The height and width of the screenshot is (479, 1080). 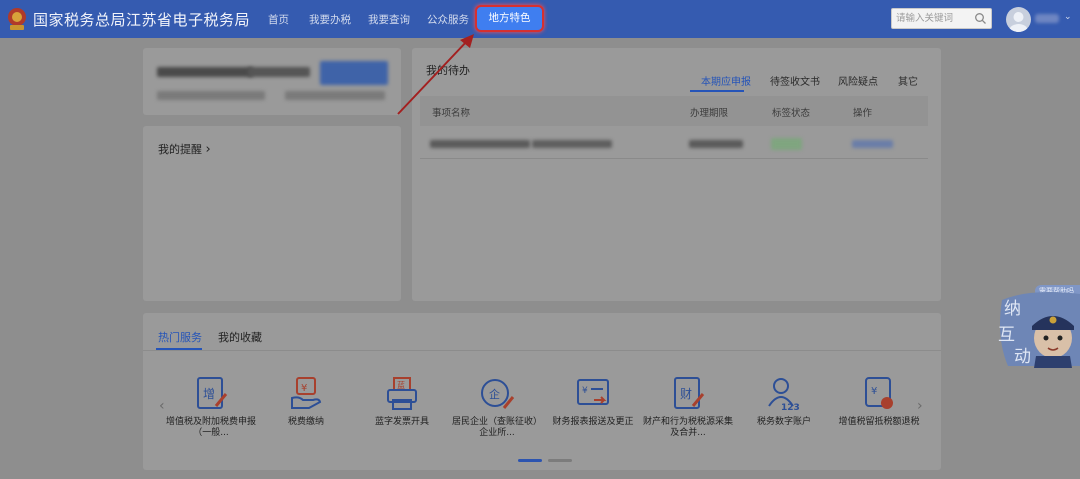 I want to click on annotation-arrow, so click(x=435, y=74).